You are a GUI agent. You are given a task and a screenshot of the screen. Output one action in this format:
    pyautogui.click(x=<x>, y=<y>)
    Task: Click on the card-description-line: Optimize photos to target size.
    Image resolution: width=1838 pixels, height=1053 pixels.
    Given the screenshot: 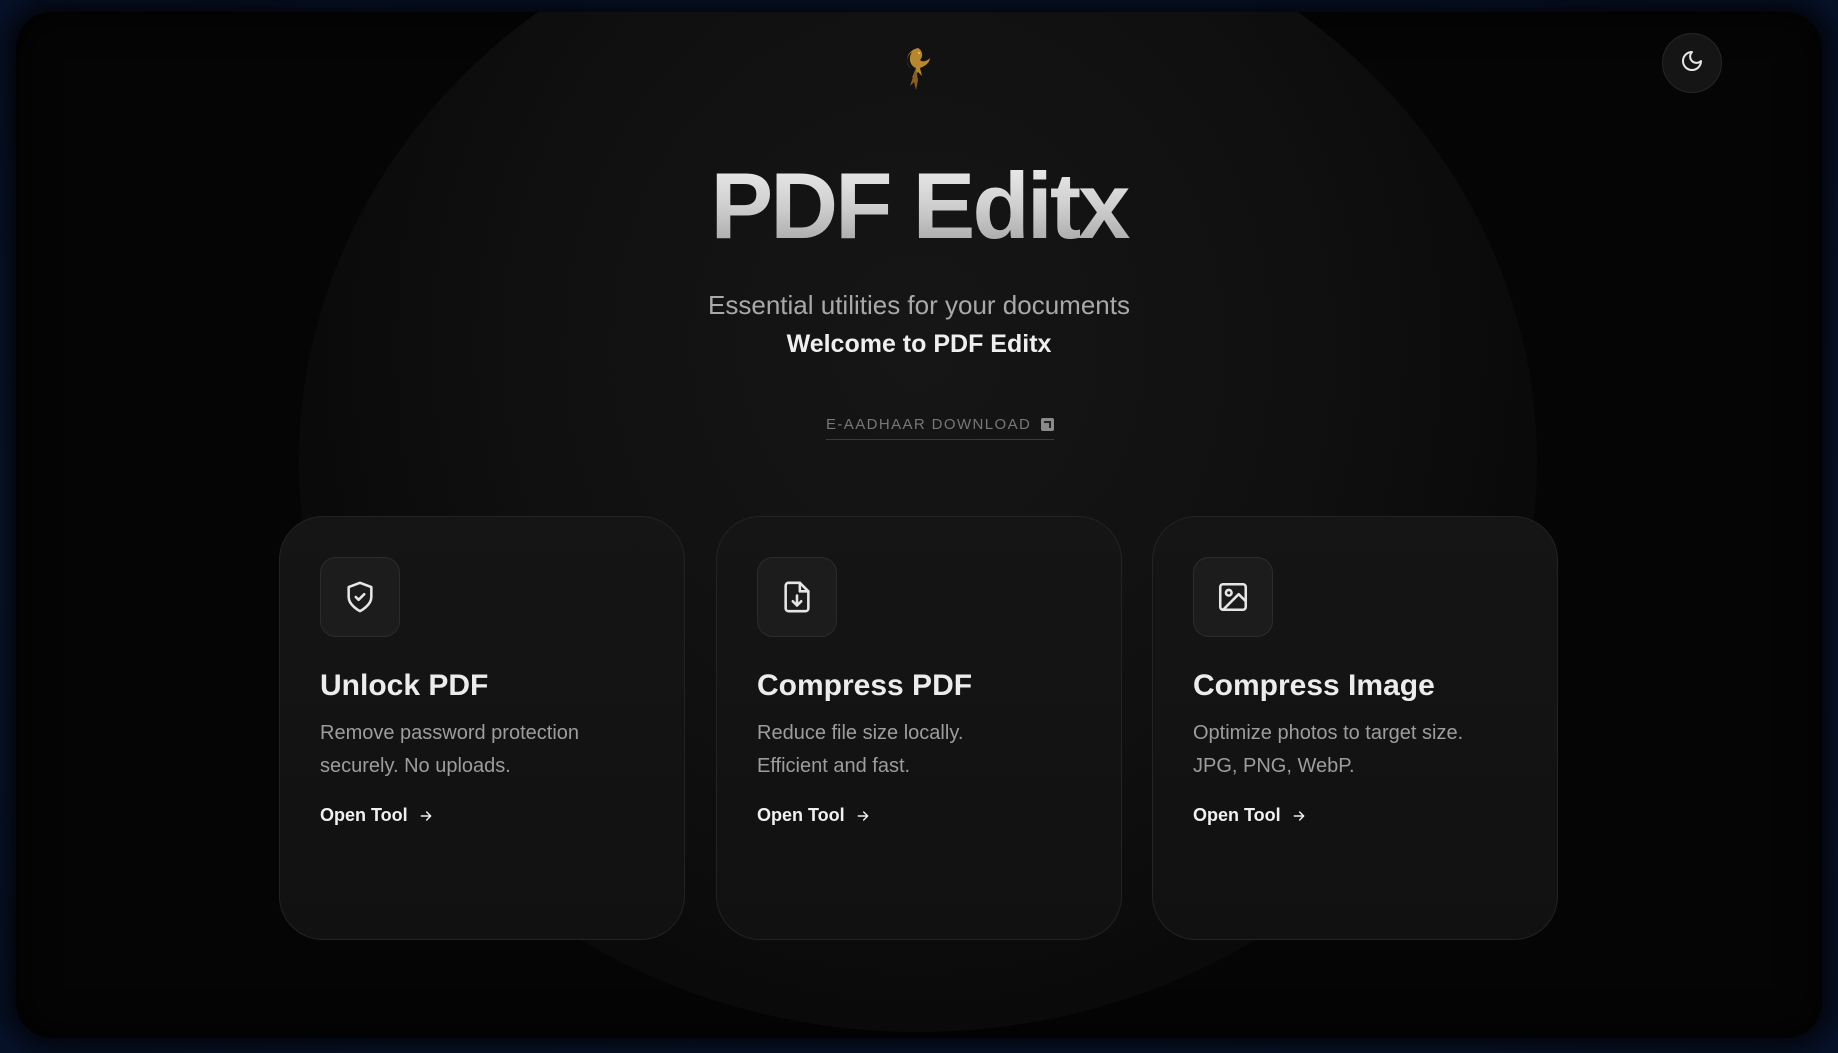 What is the action you would take?
    pyautogui.click(x=1328, y=733)
    